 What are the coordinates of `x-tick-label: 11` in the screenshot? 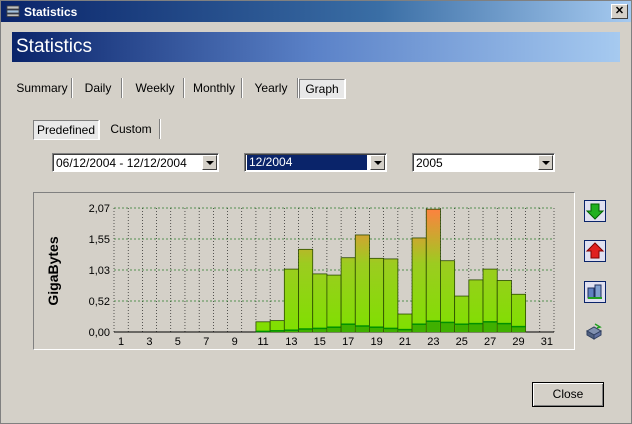 It's located at (262, 342).